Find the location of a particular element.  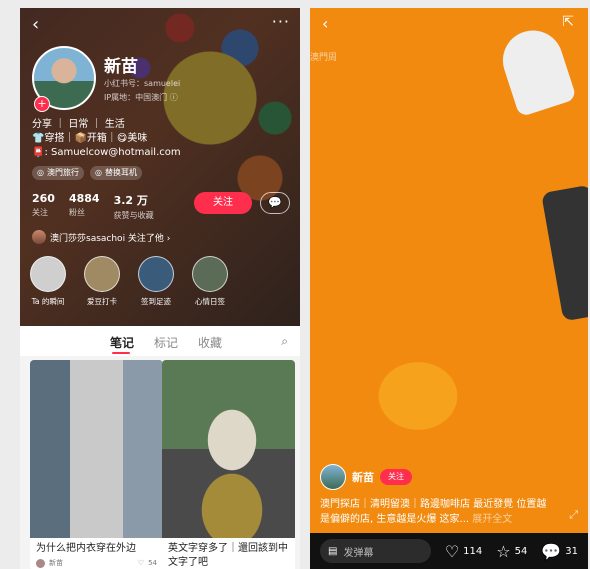

star-icon: ☆ is located at coordinates (503, 551).